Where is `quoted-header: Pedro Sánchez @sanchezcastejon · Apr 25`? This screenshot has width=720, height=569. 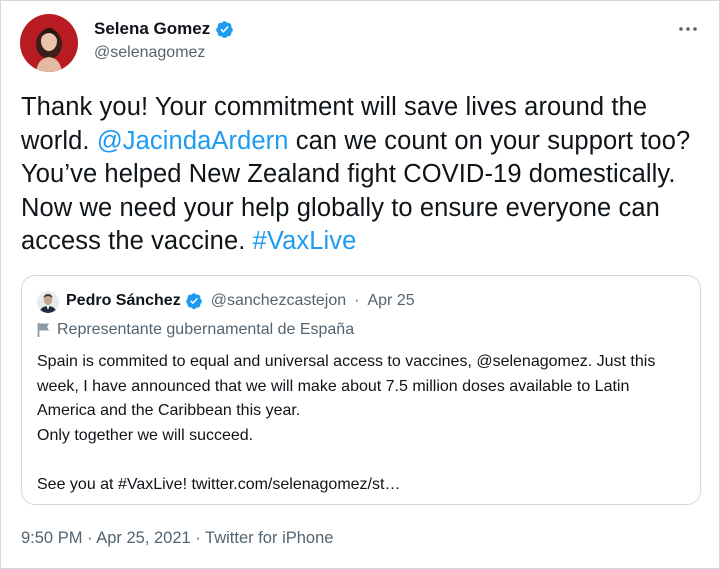
quoted-header: Pedro Sánchez @sanchezcastejon · Apr 25 is located at coordinates (240, 301).